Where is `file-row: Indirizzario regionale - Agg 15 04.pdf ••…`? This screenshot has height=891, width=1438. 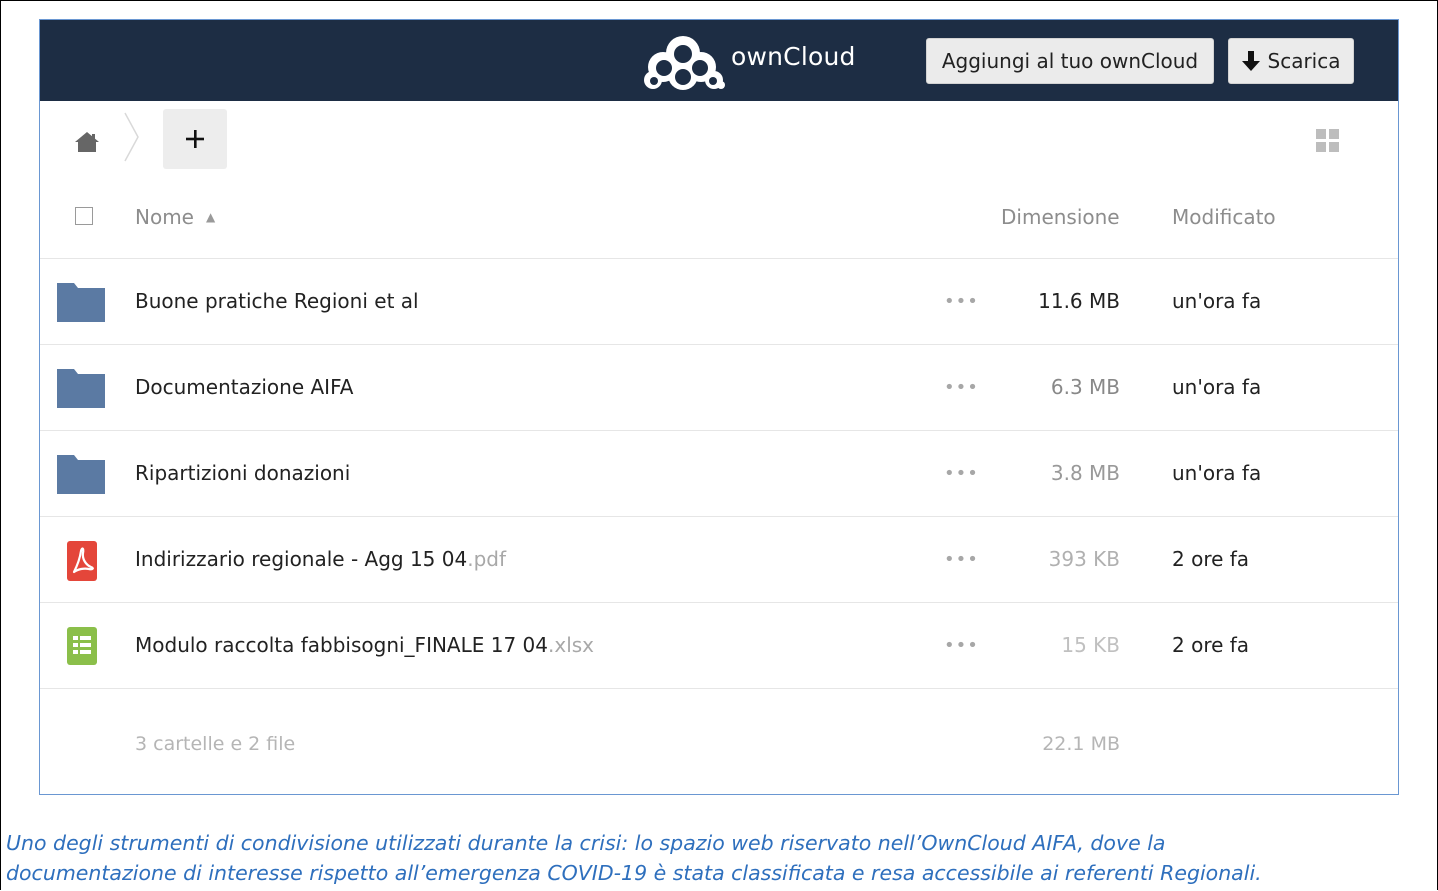 file-row: Indirizzario regionale - Agg 15 04.pdf ••… is located at coordinates (719, 560).